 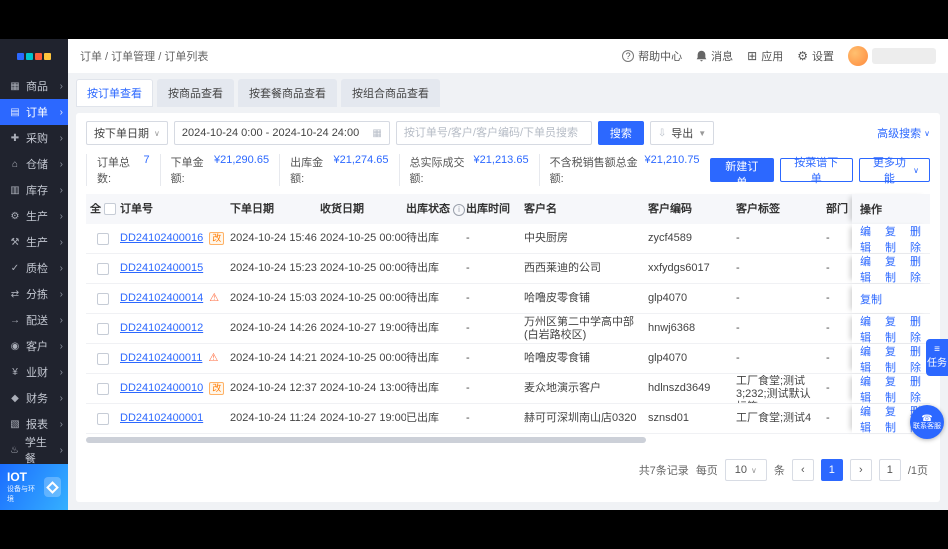 What do you see at coordinates (175, 209) in the screenshot?
I see `col-header-order-no: 订单号` at bounding box center [175, 209].